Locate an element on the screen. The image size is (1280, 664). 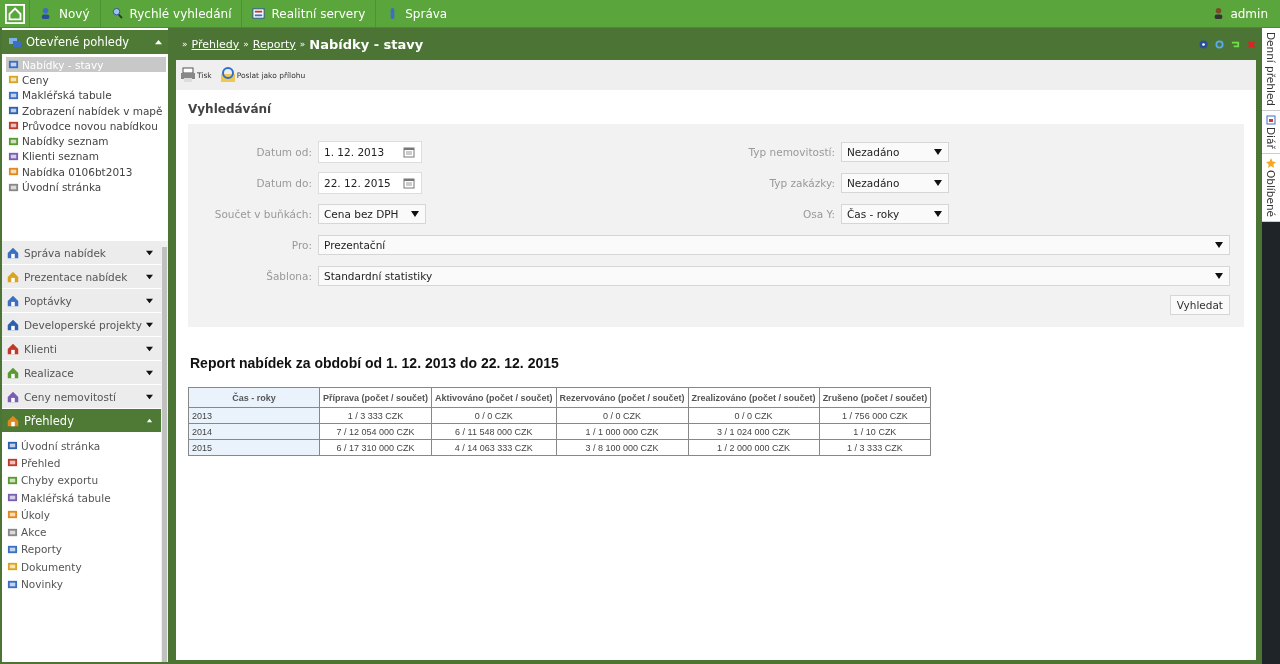
accordion-header: Prezentace nabídek is located at coordinates (81, 277).